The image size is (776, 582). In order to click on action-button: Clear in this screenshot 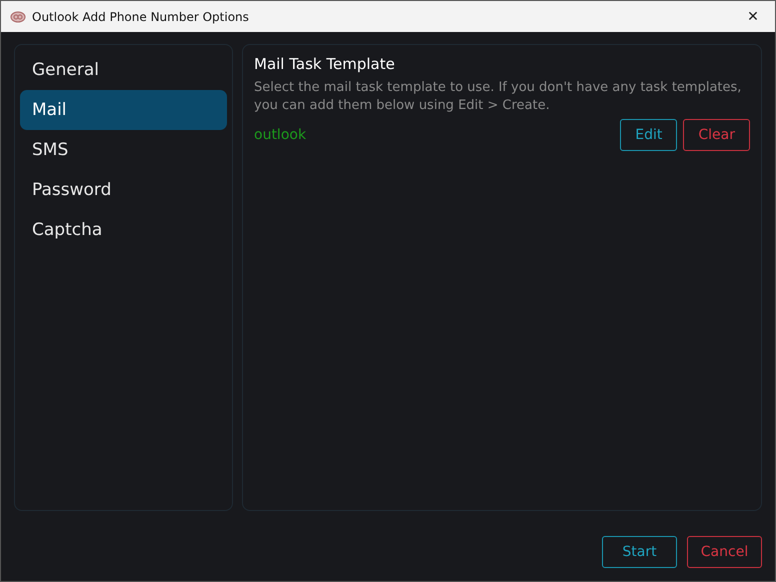, I will do `click(716, 135)`.